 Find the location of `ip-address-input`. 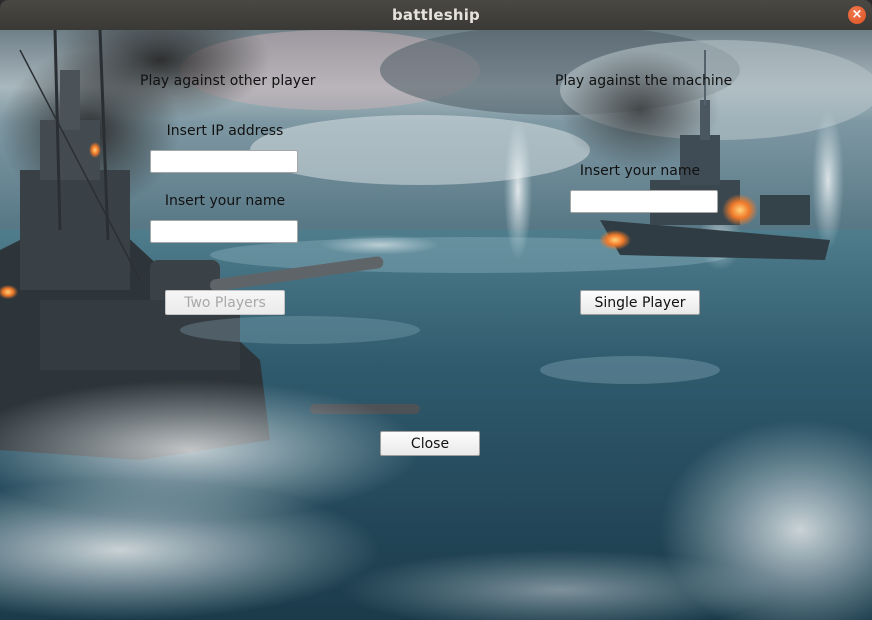

ip-address-input is located at coordinates (224, 161).